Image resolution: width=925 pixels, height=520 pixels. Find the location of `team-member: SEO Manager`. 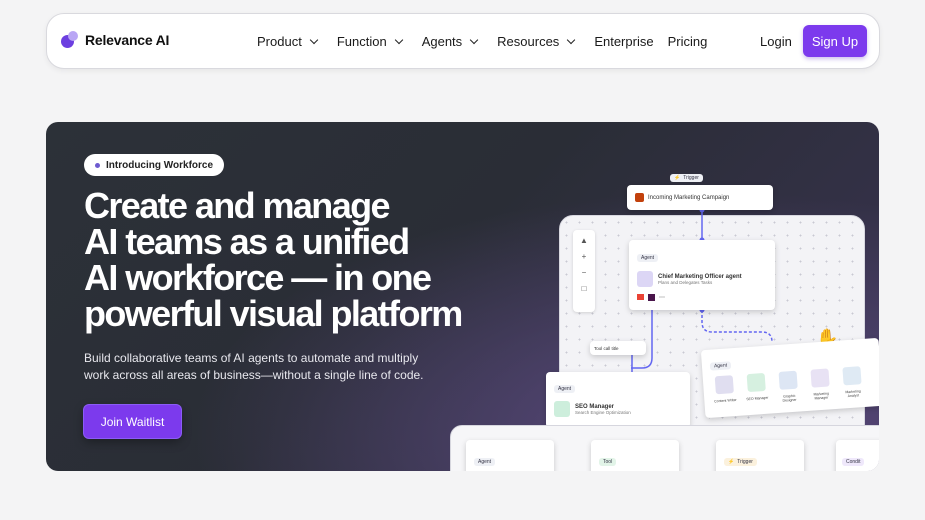

team-member: SEO Manager is located at coordinates (757, 389).